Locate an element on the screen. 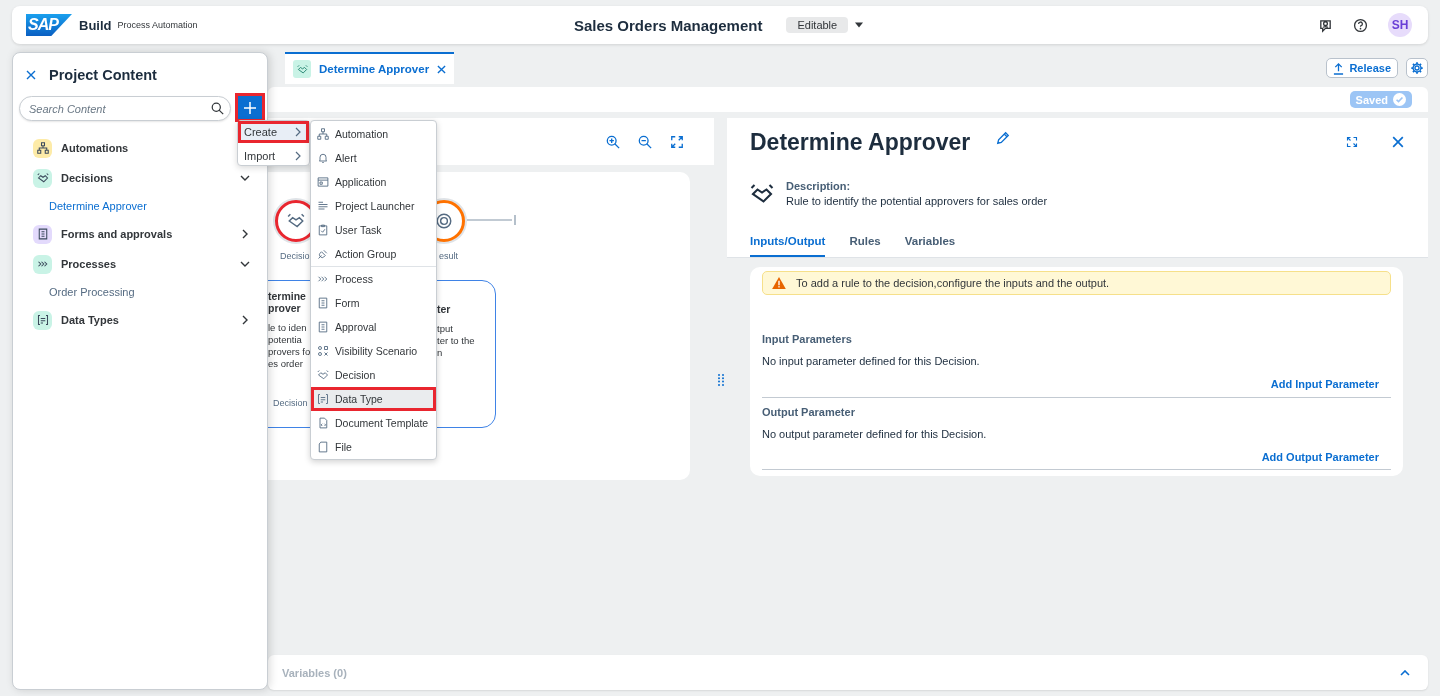  node-title: termine is located at coordinates (287, 296).